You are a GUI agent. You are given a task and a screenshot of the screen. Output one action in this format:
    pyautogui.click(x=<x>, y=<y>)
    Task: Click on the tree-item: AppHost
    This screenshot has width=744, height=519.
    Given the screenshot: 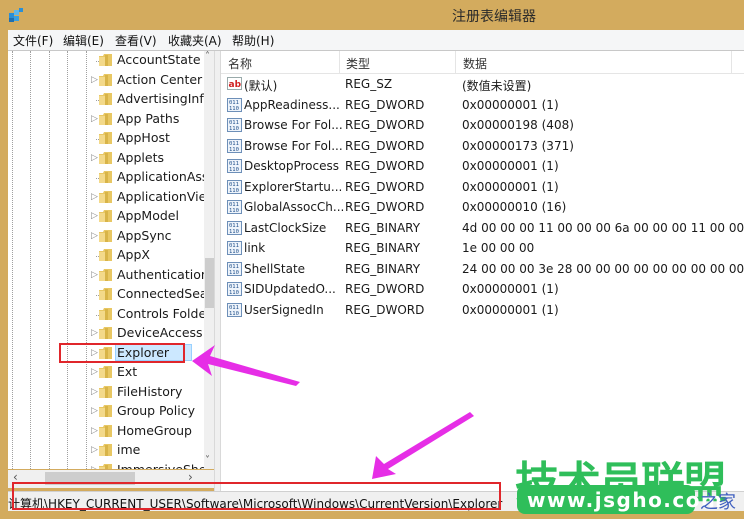 What is the action you would take?
    pyautogui.click(x=106, y=139)
    